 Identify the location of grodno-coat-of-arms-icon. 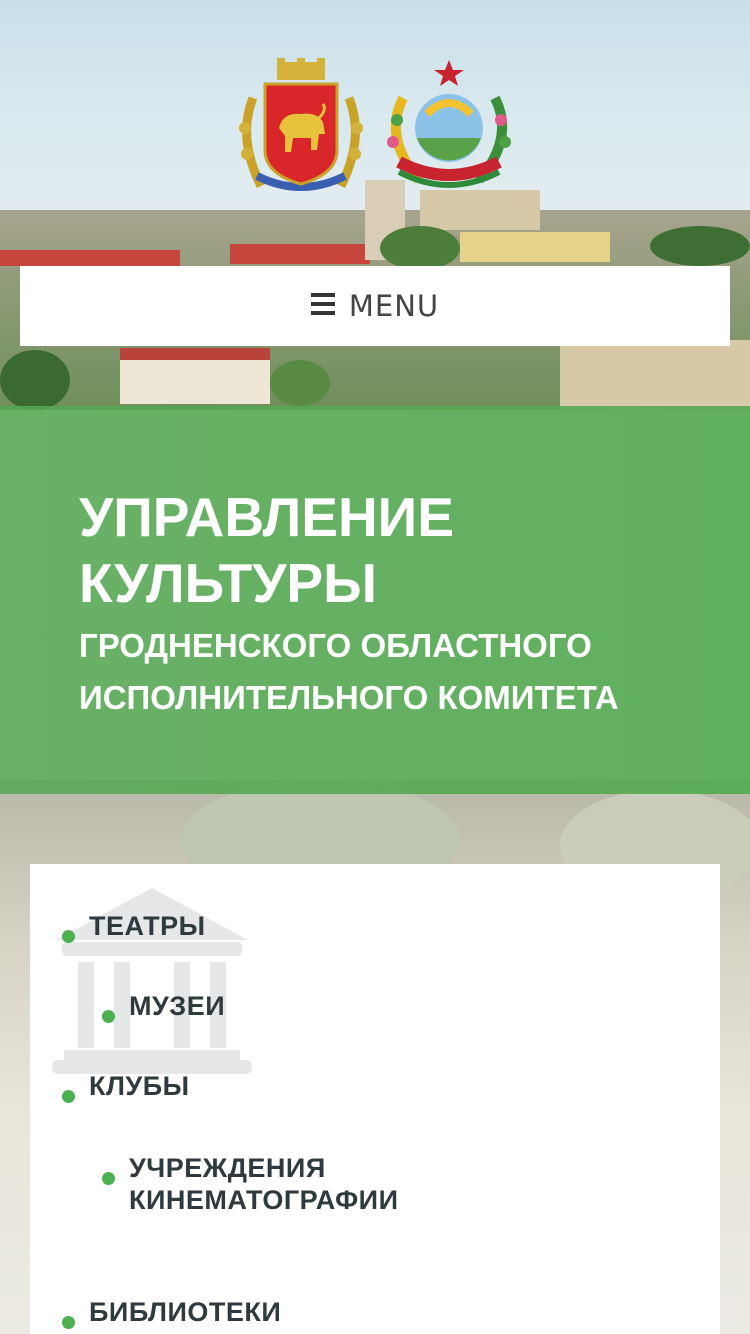
(301, 128).